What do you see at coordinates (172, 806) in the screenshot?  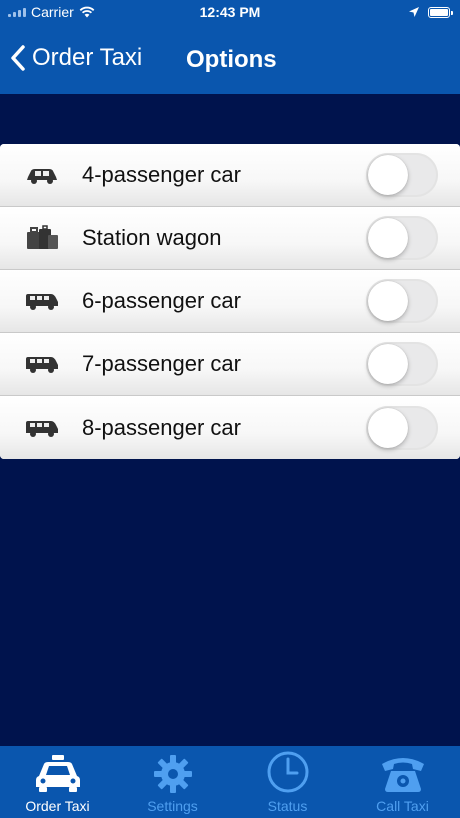 I see `tab-label: Settings` at bounding box center [172, 806].